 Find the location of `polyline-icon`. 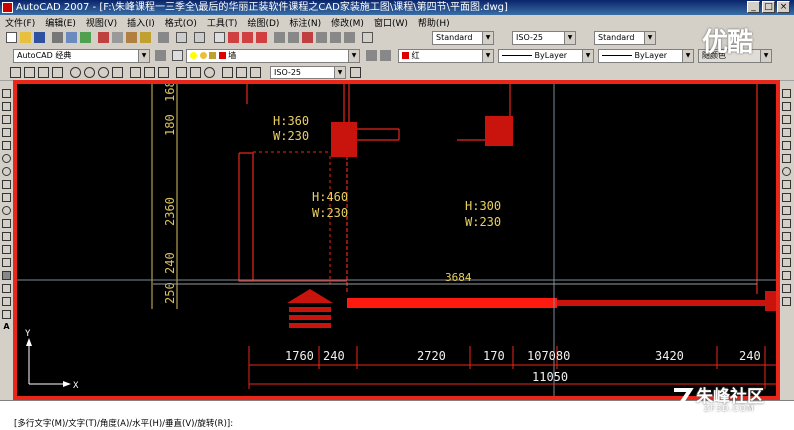

polyline-icon is located at coordinates (6, 119).